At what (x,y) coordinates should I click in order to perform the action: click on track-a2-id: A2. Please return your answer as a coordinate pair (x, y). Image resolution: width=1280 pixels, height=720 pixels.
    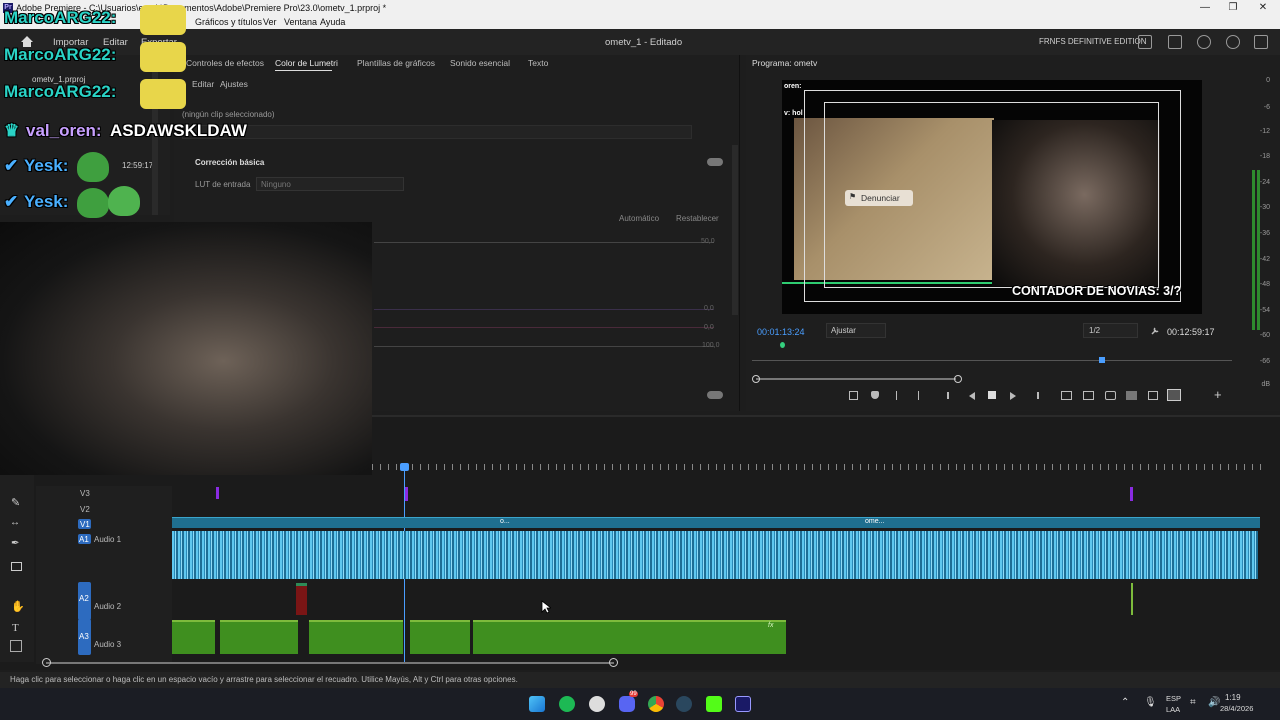
    Looking at the image, I should click on (84, 598).